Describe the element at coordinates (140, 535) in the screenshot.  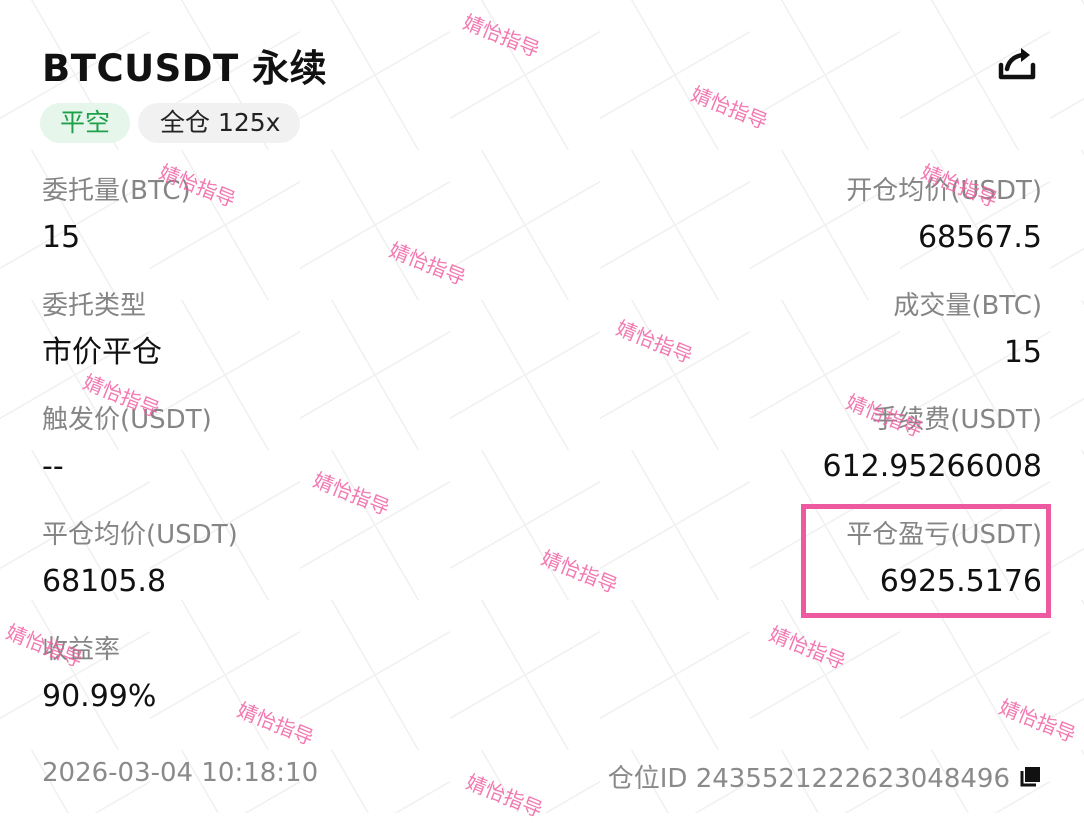
I see `close-avg-label: 平仓均价(USDT)` at that location.